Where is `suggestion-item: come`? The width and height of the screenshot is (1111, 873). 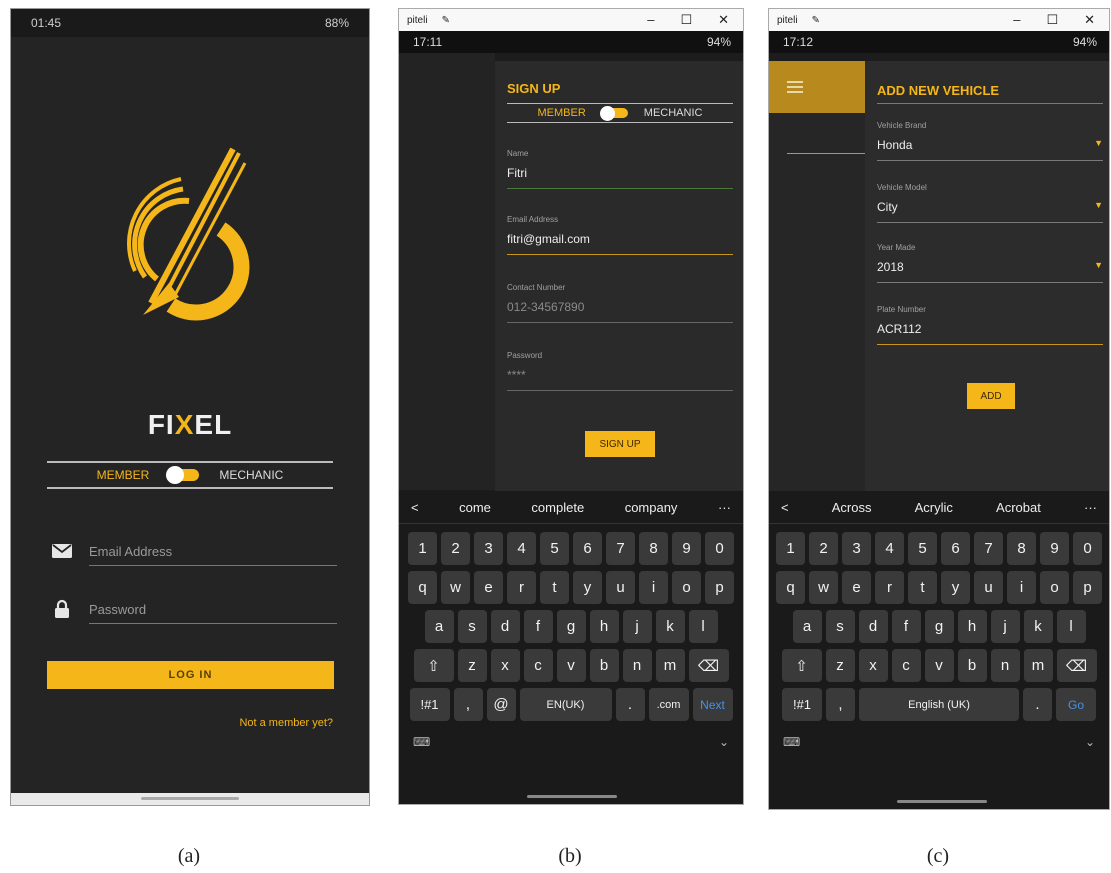
suggestion-item: come is located at coordinates (475, 507).